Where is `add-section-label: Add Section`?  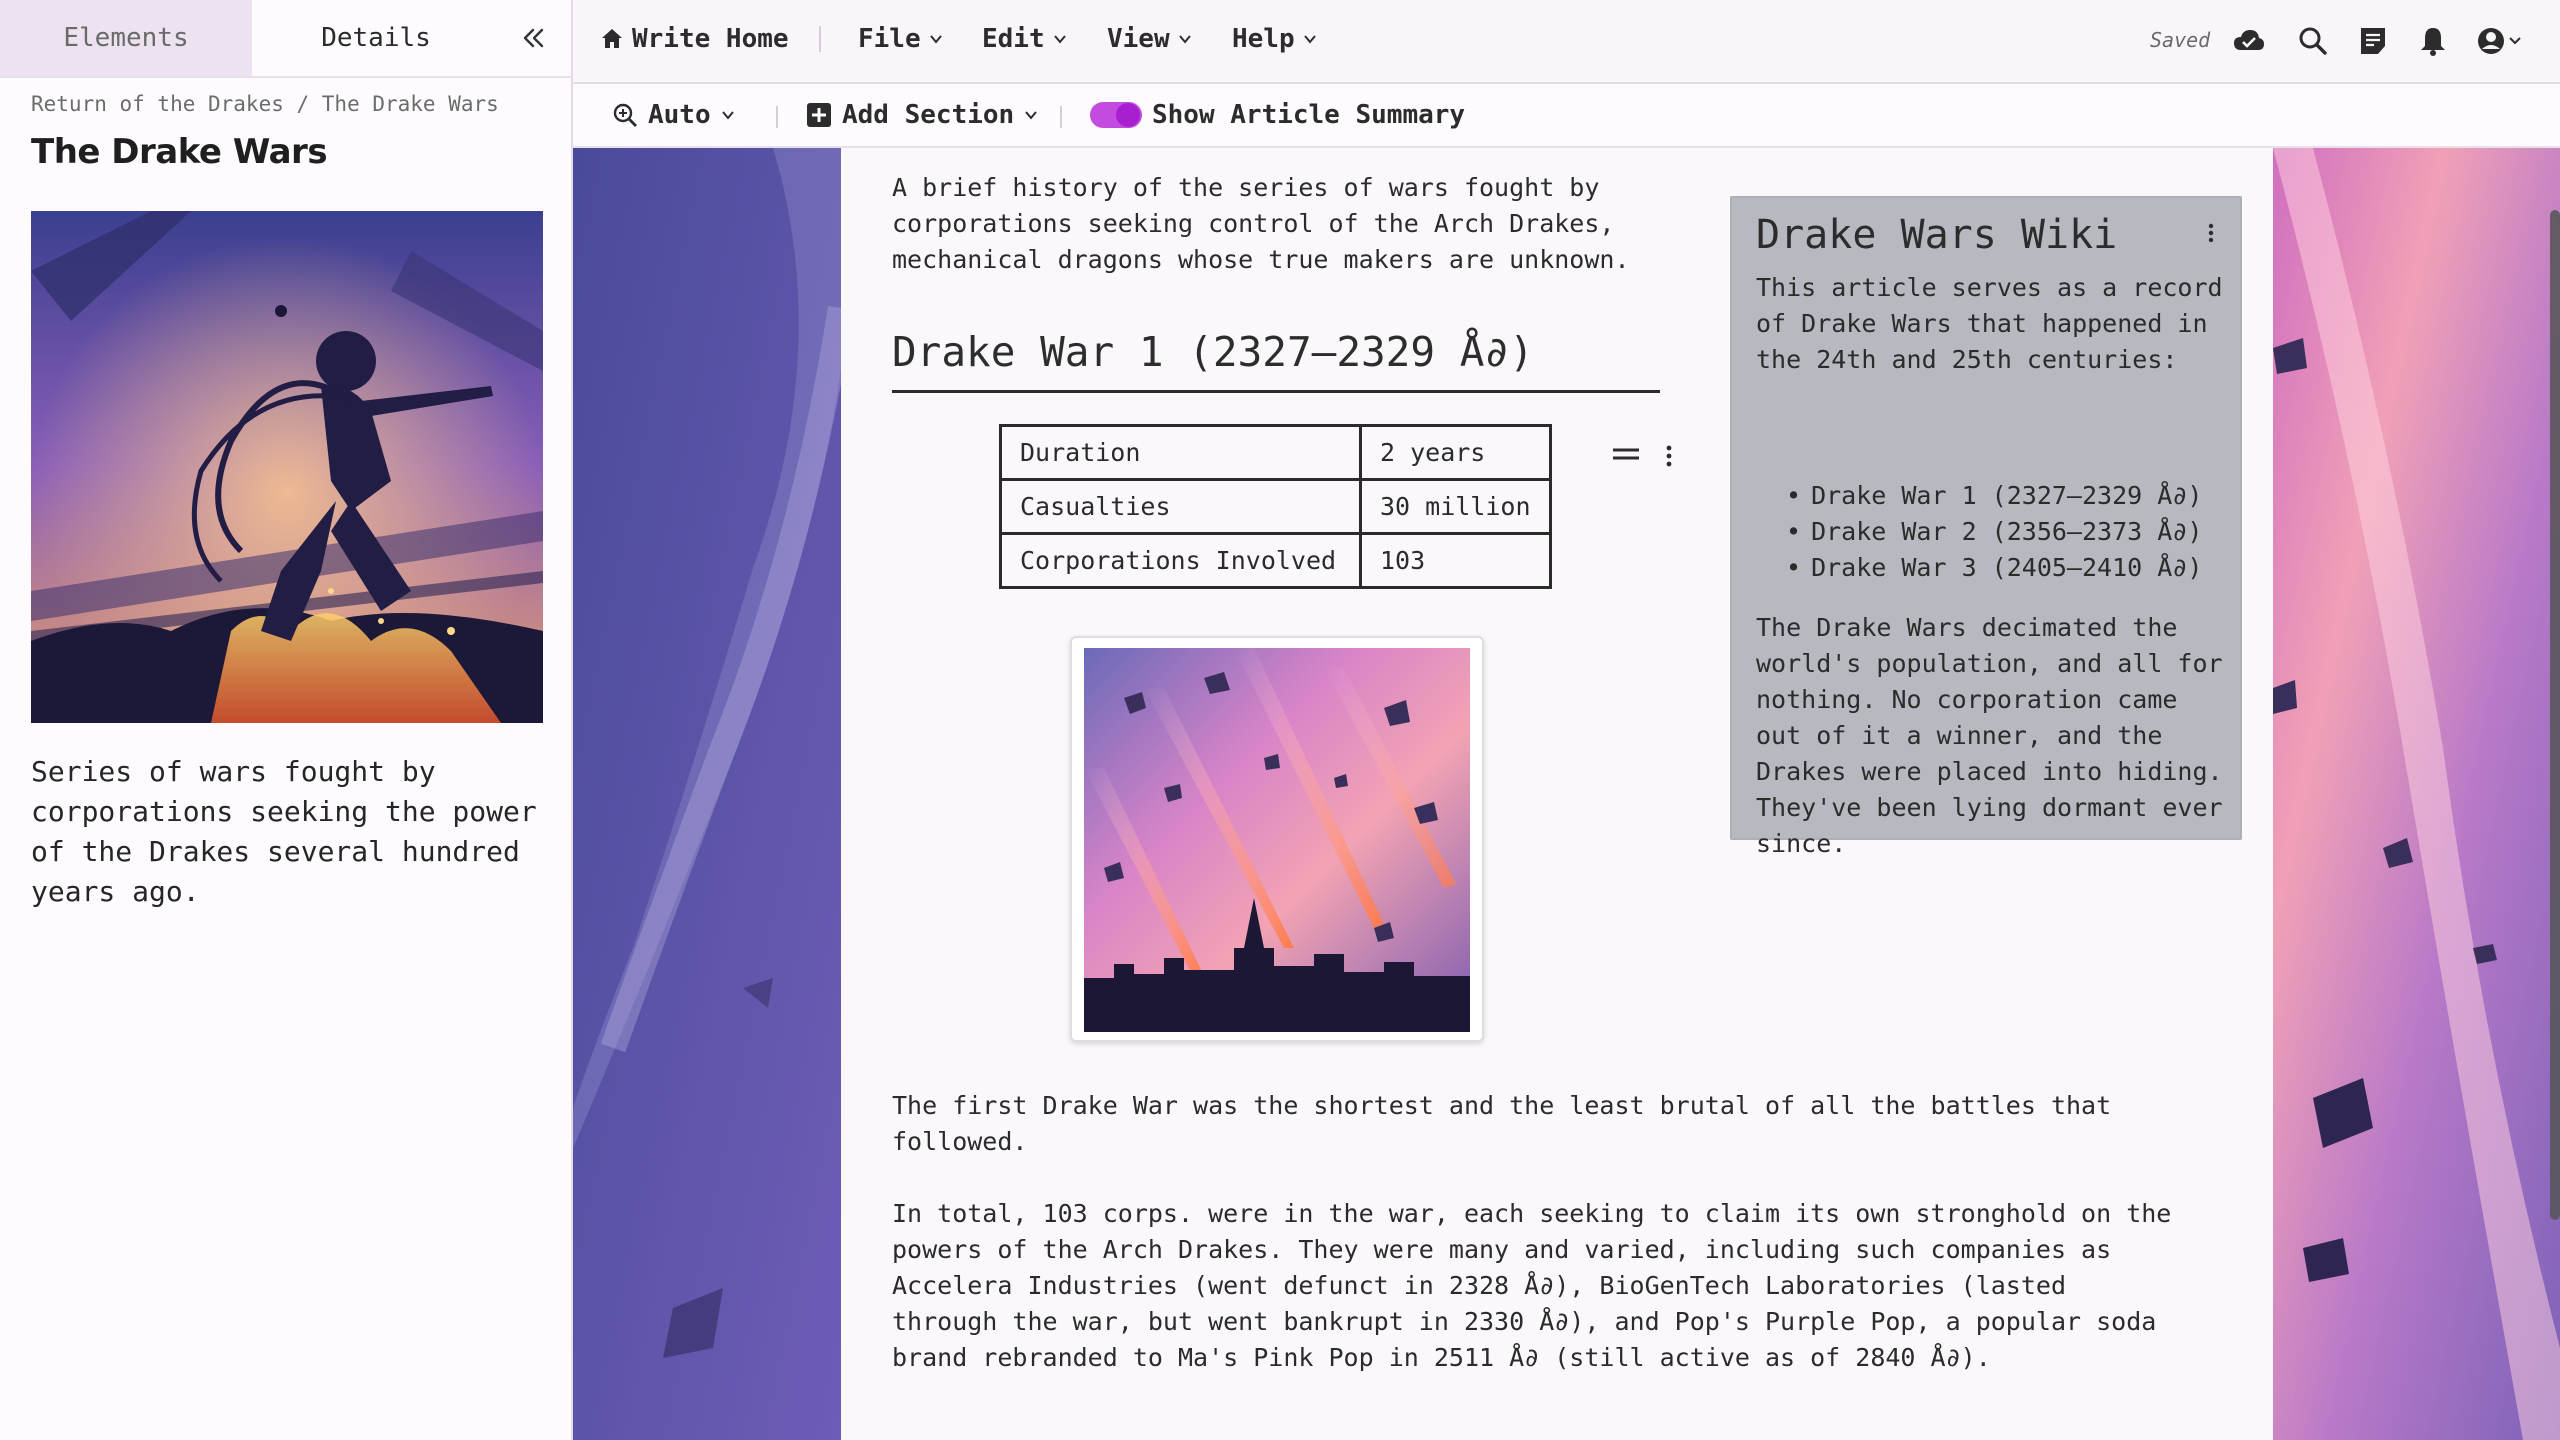 add-section-label: Add Section is located at coordinates (928, 115).